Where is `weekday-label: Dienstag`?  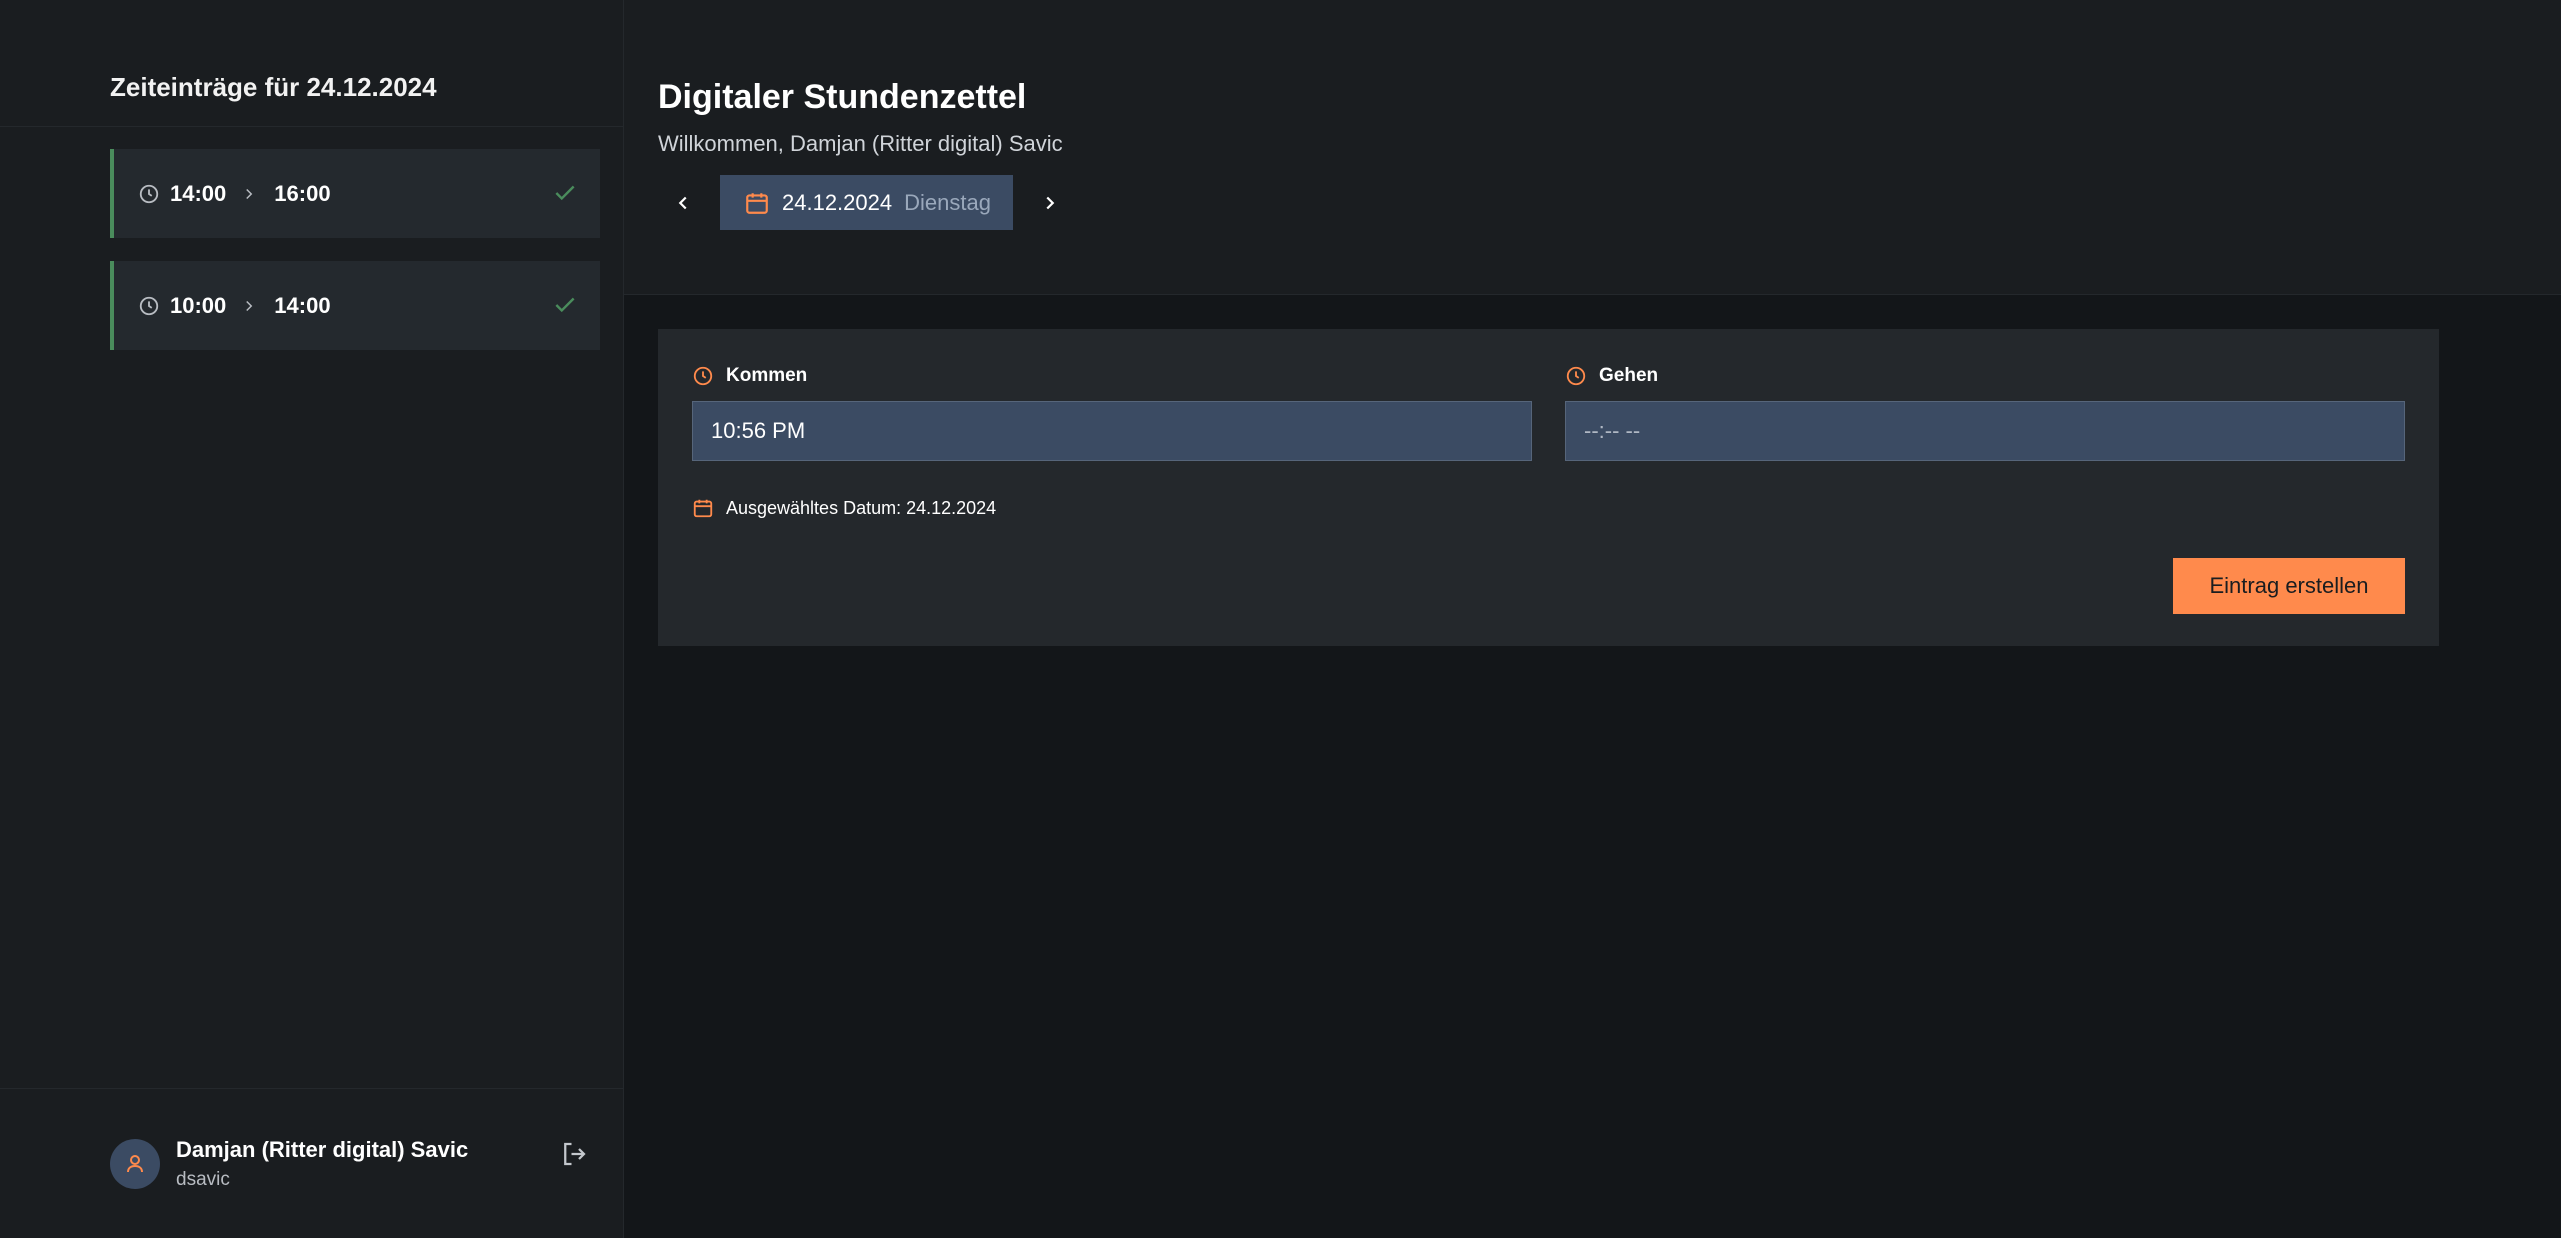 weekday-label: Dienstag is located at coordinates (947, 202).